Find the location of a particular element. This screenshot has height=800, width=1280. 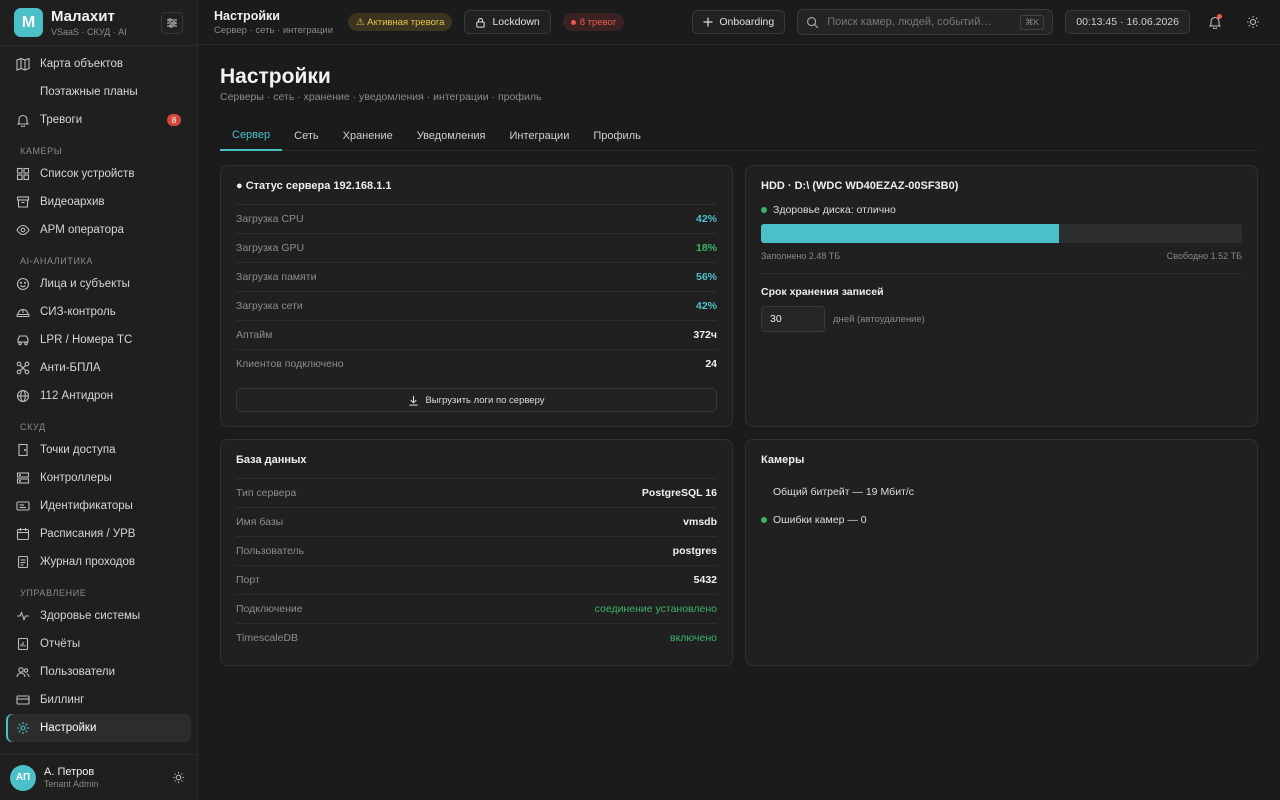

sidebar-item-floor-plans: Поэтажные планы is located at coordinates (98, 92).